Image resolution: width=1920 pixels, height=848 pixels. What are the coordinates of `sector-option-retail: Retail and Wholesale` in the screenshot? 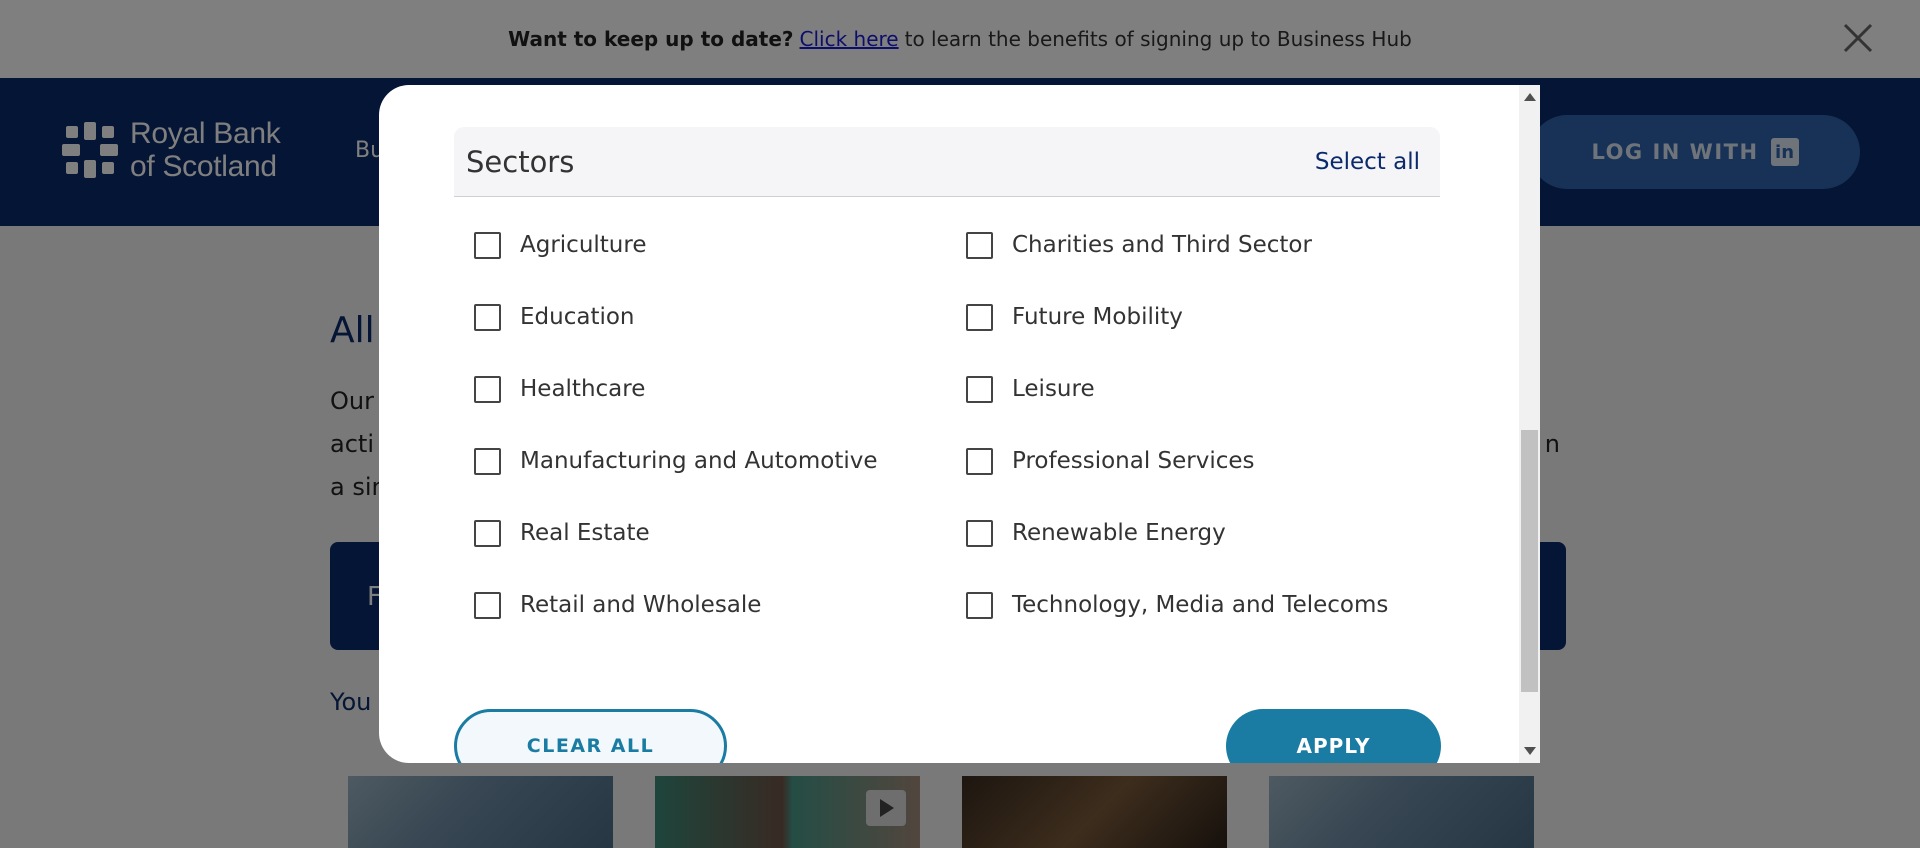 It's located at (720, 605).